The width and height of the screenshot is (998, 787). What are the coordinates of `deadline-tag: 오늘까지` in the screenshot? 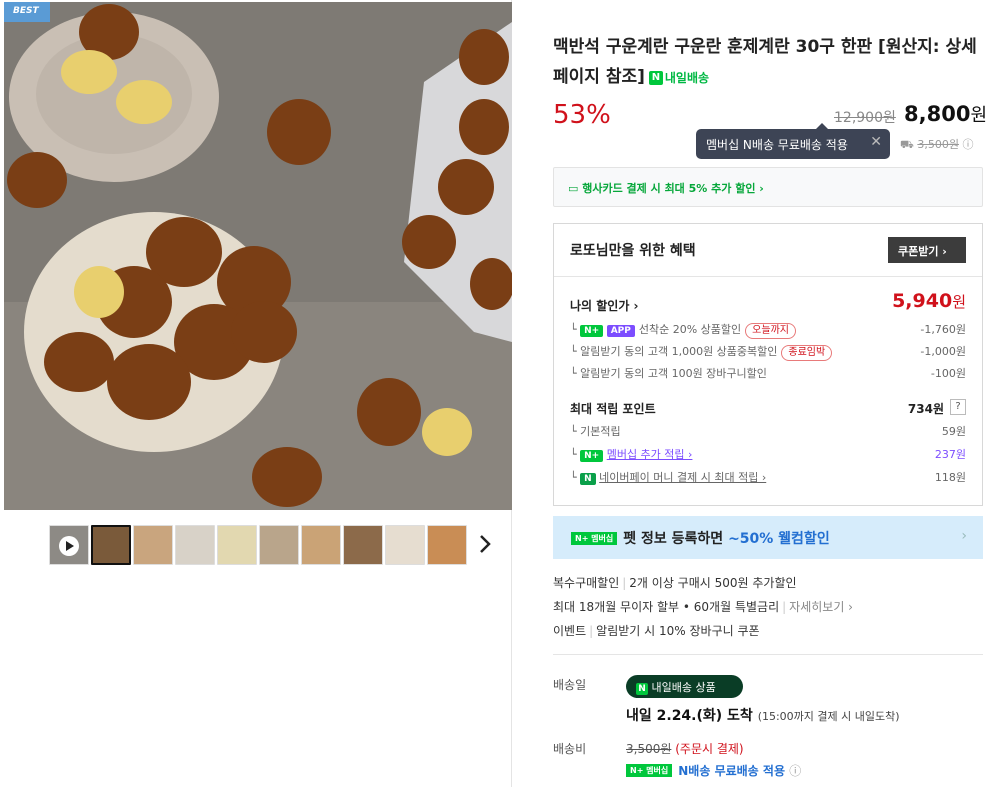 It's located at (770, 331).